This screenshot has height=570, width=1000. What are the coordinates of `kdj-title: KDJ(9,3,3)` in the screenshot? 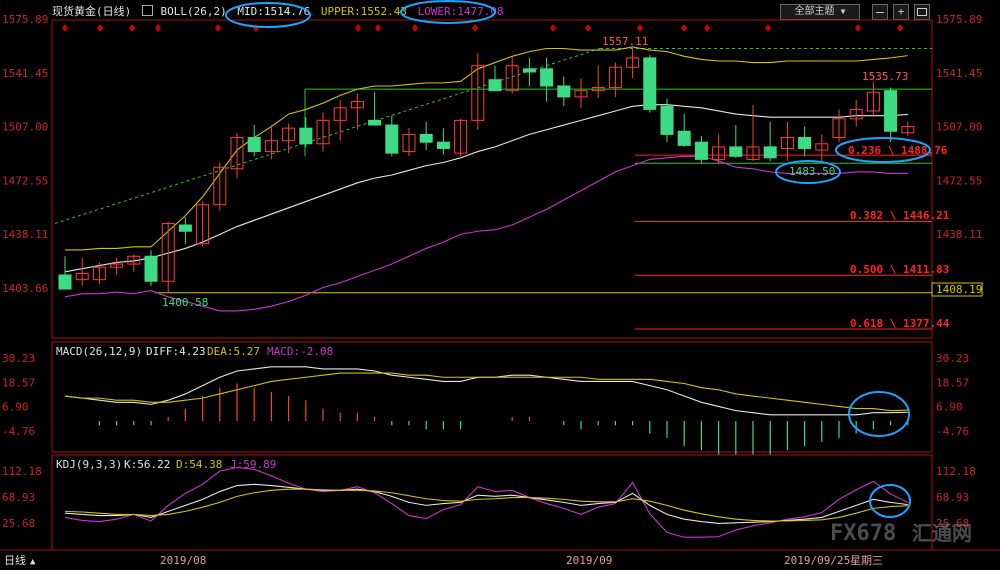 It's located at (89, 464).